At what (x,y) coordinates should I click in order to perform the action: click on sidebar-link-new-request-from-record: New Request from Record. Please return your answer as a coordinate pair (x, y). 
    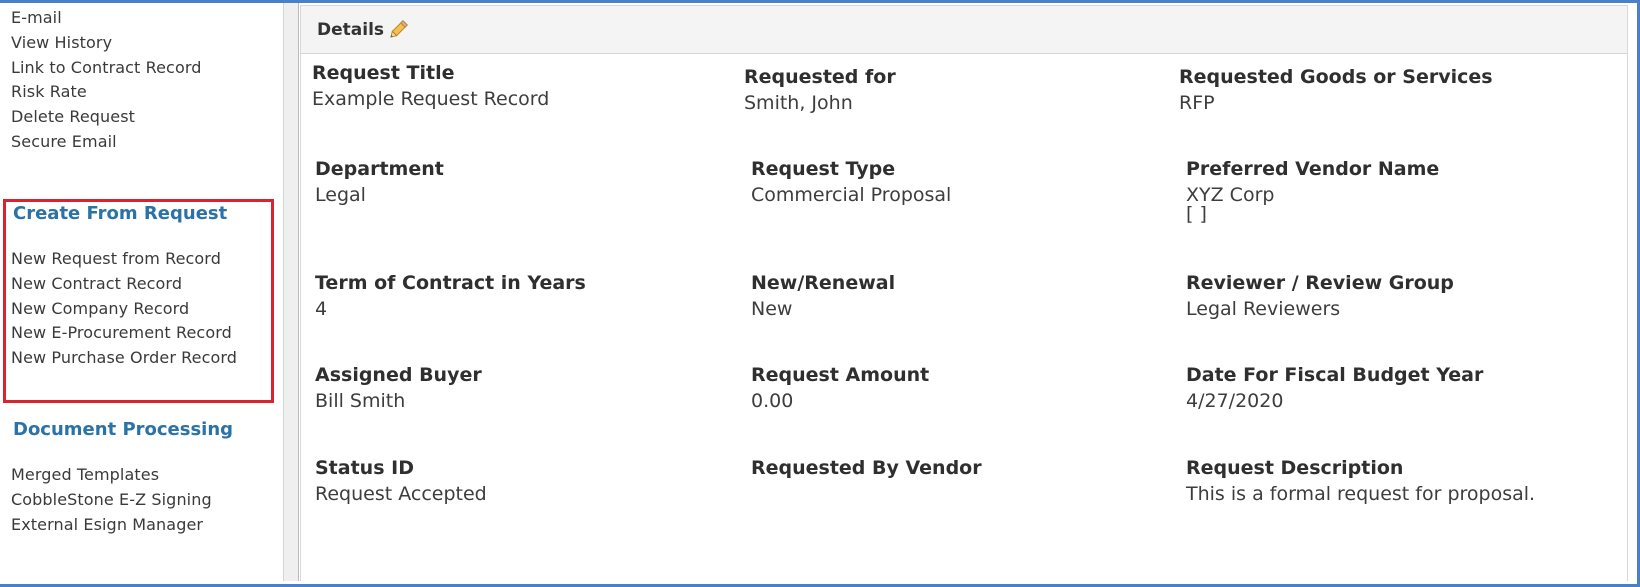
    Looking at the image, I should click on (116, 258).